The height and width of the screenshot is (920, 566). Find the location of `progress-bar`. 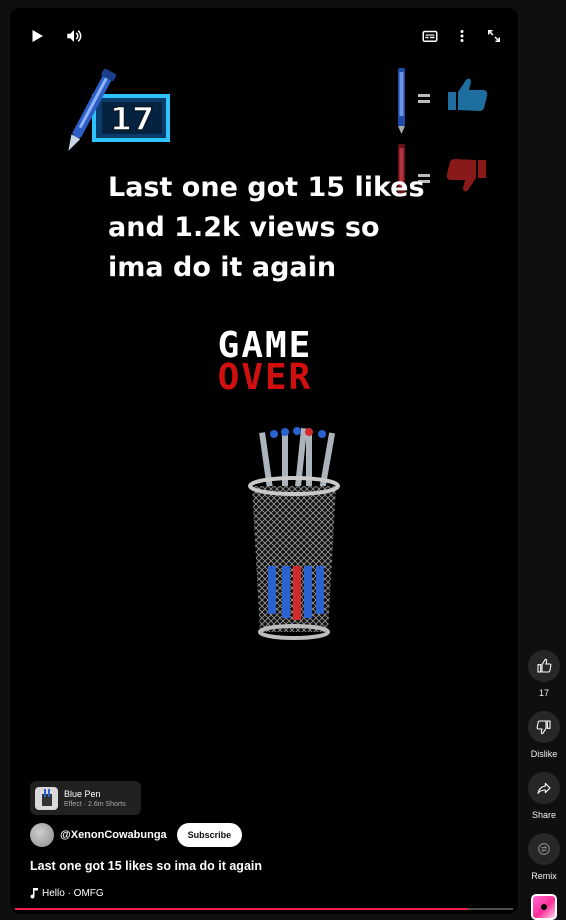

progress-bar is located at coordinates (264, 909).